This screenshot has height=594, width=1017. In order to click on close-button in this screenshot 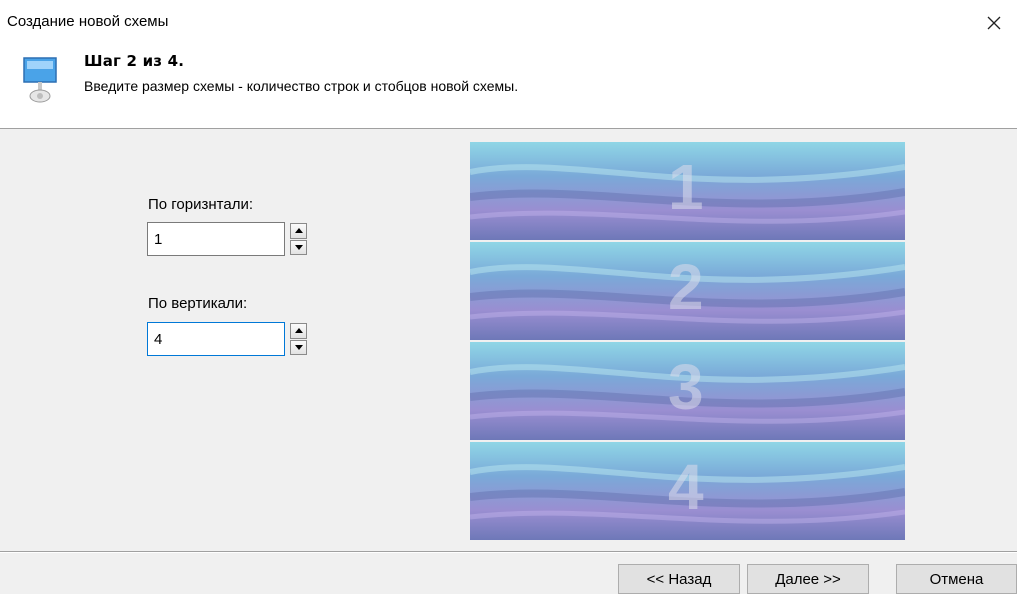, I will do `click(994, 23)`.